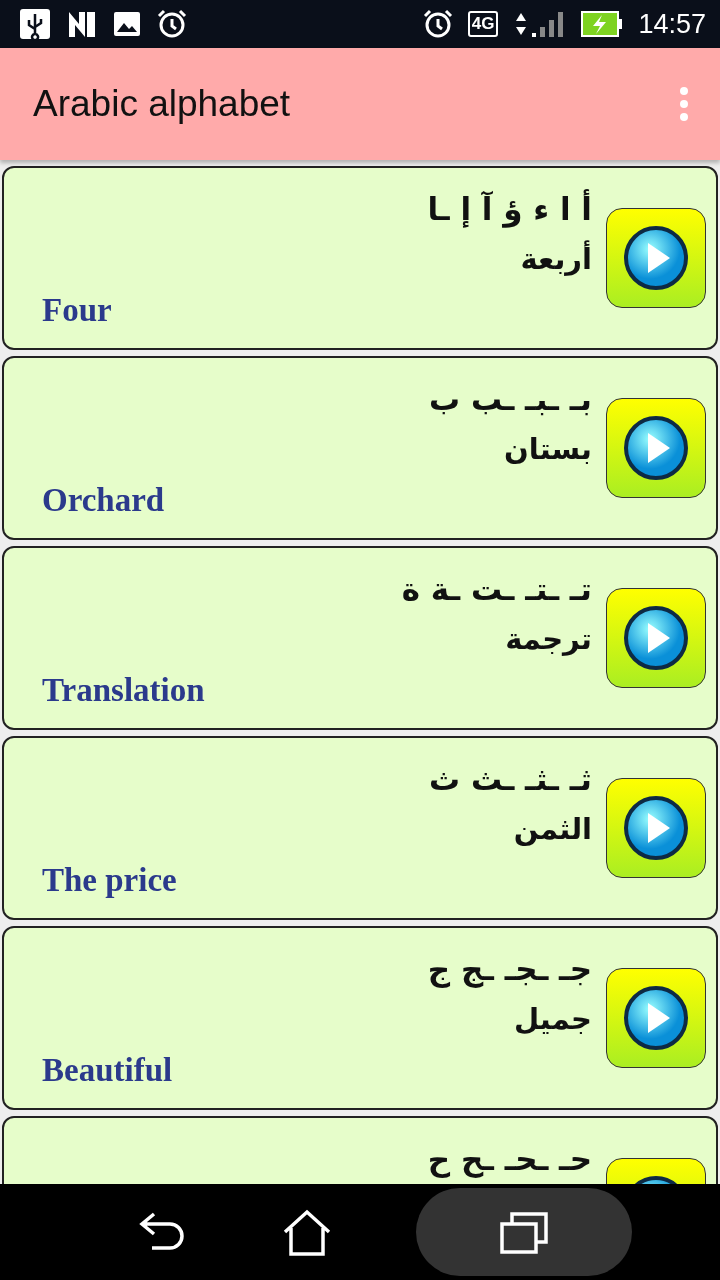  What do you see at coordinates (123, 690) in the screenshot?
I see `translation: Translation` at bounding box center [123, 690].